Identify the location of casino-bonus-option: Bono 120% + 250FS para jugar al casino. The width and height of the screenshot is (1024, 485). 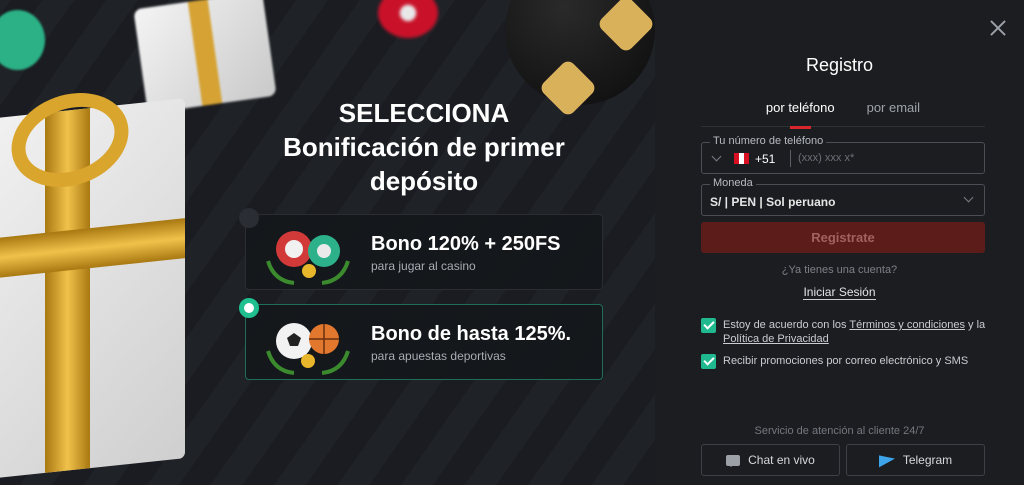
(421, 249).